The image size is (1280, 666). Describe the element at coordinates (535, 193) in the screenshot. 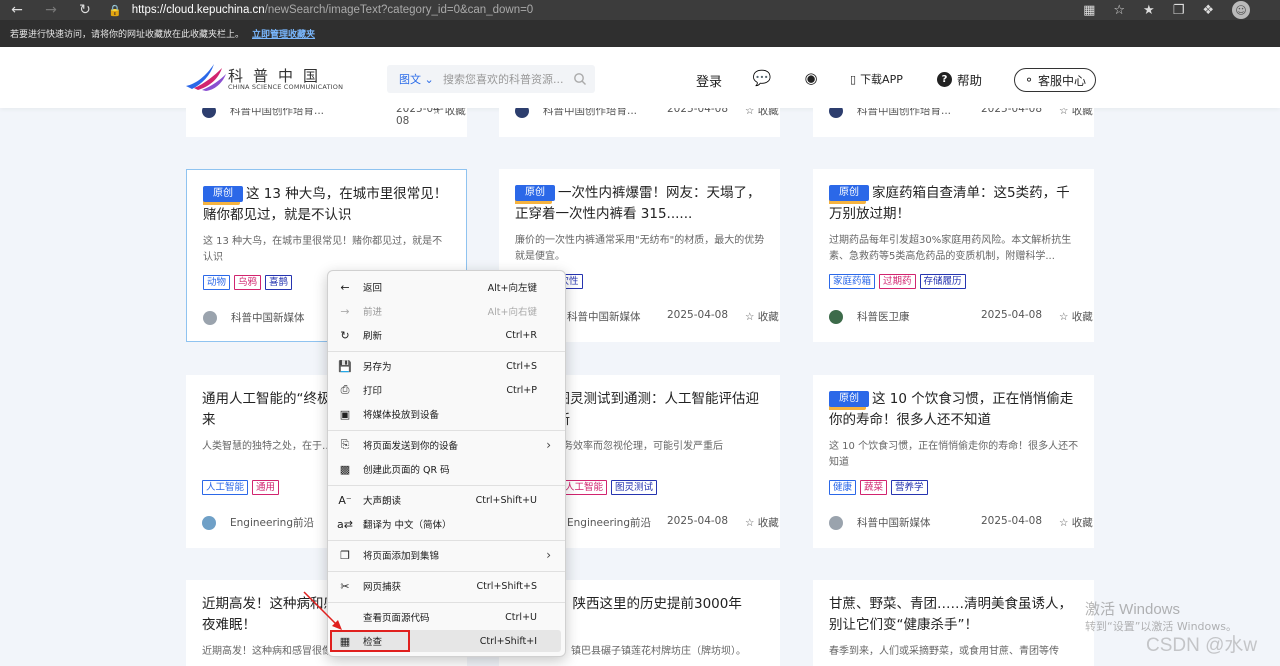

I see `original-badge: 原创` at that location.